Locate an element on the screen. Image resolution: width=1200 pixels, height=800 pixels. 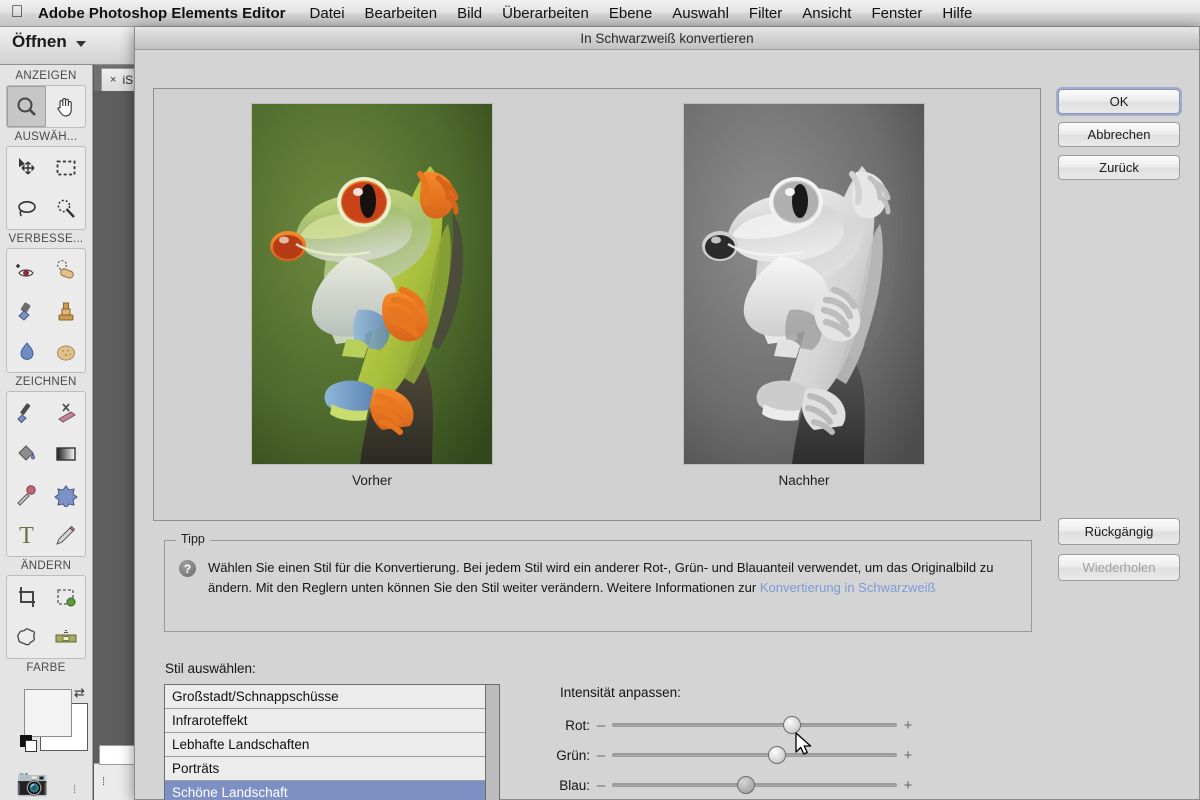
swap-colors-icon: ⇄ is located at coordinates (79, 693).